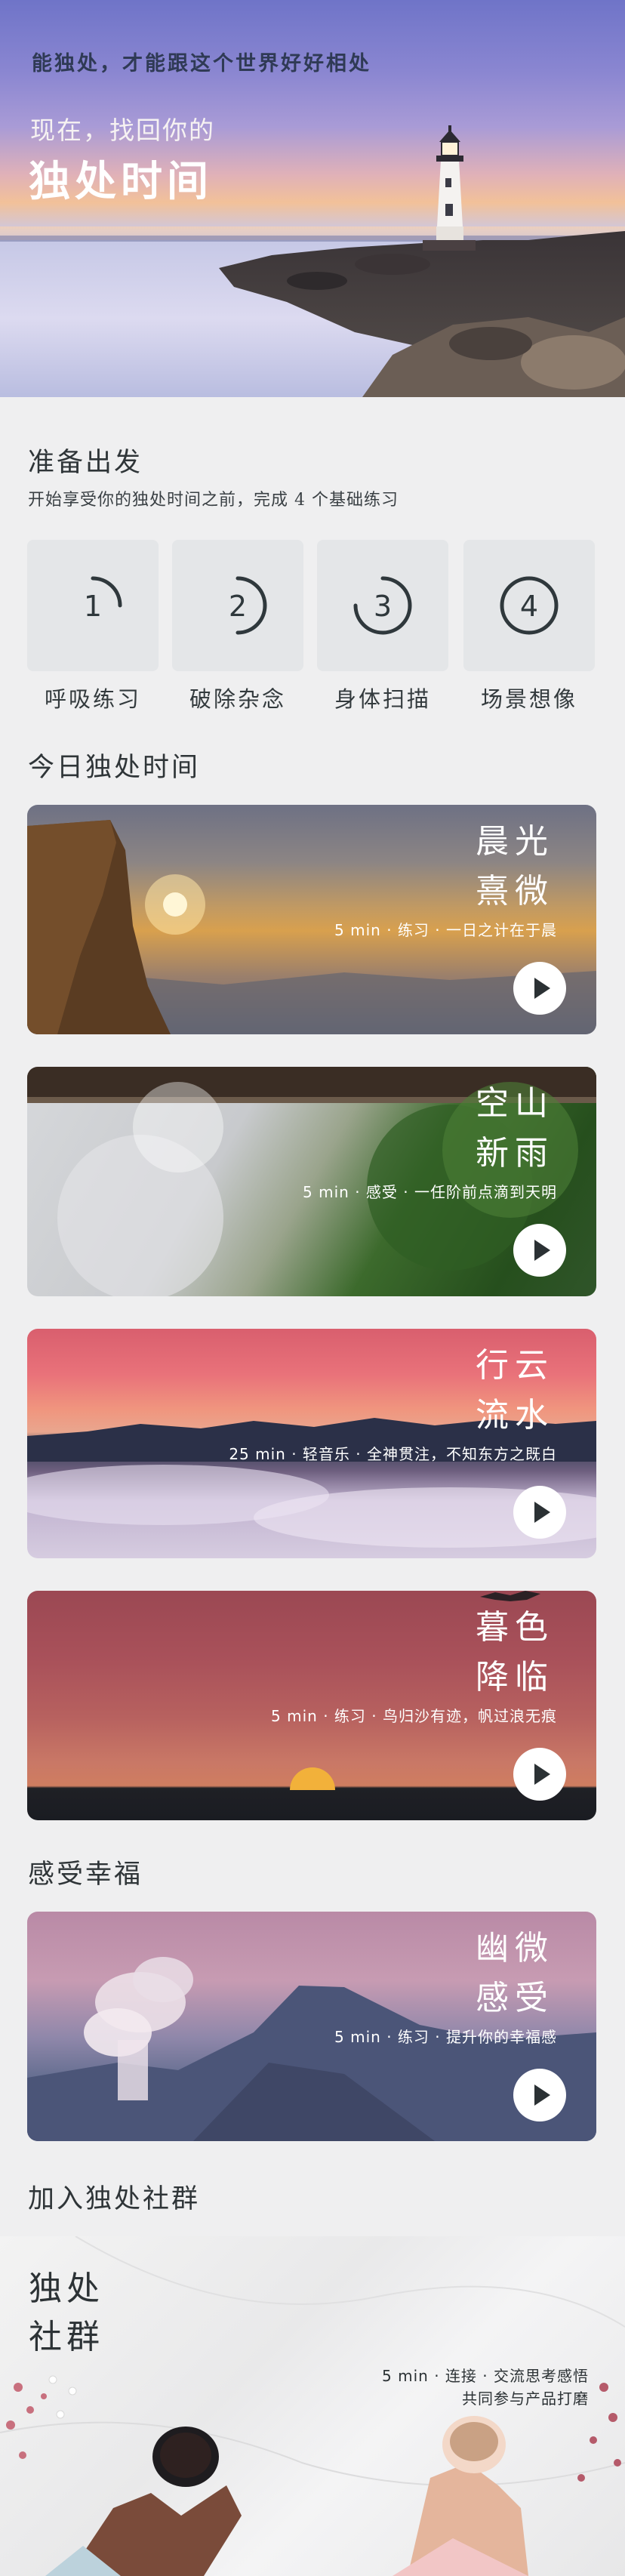 The height and width of the screenshot is (2576, 625). Describe the element at coordinates (311, 1181) in the screenshot. I see `card-mountain-rain: 空山 新雨 5 min · 感受 · 一任阶前点滴到天明` at that location.